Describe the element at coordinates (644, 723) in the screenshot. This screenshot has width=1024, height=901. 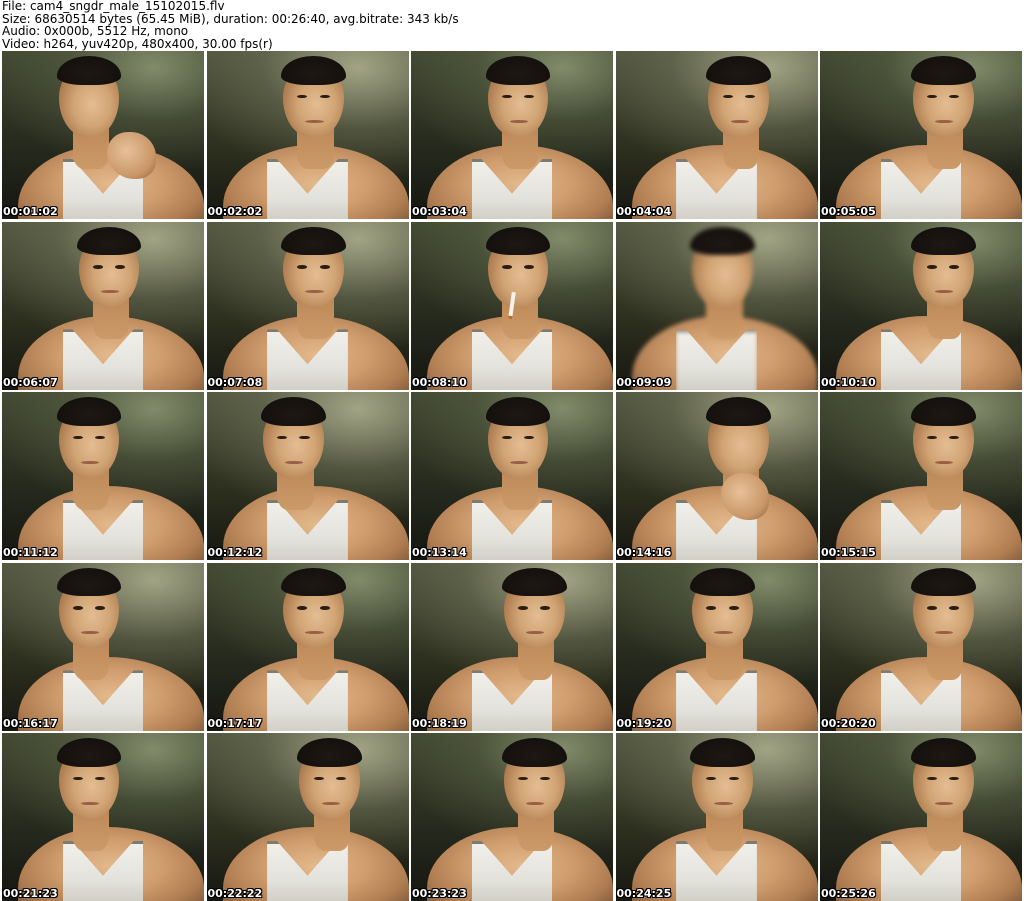
I see `thumbnail-timestamp: 00:19:20` at that location.